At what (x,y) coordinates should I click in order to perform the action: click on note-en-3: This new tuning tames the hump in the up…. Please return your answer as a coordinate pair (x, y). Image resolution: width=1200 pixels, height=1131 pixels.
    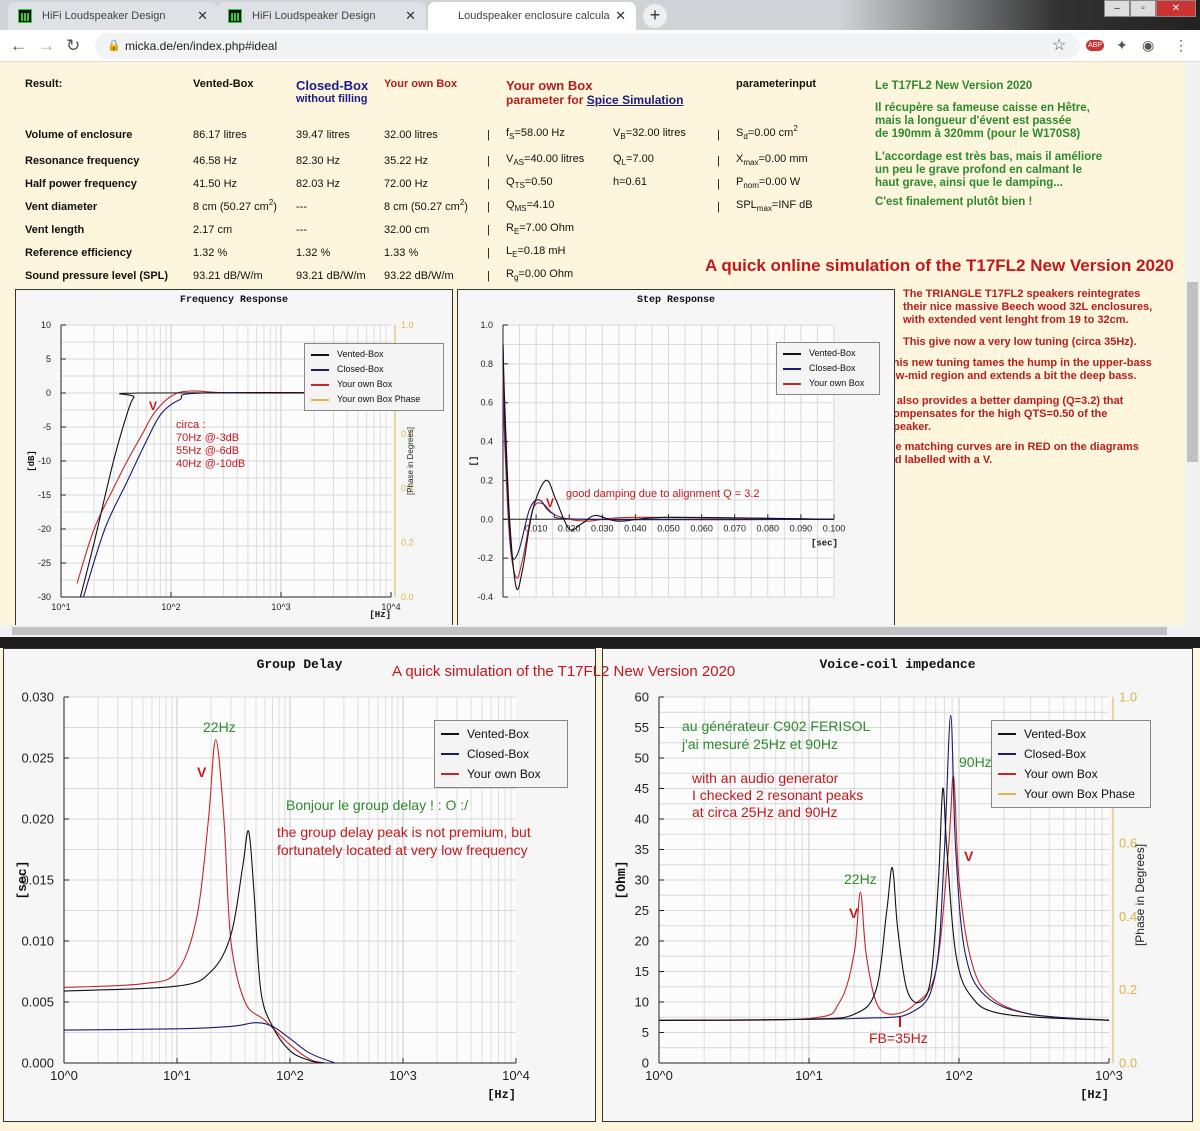
    Looking at the image, I should click on (1019, 369).